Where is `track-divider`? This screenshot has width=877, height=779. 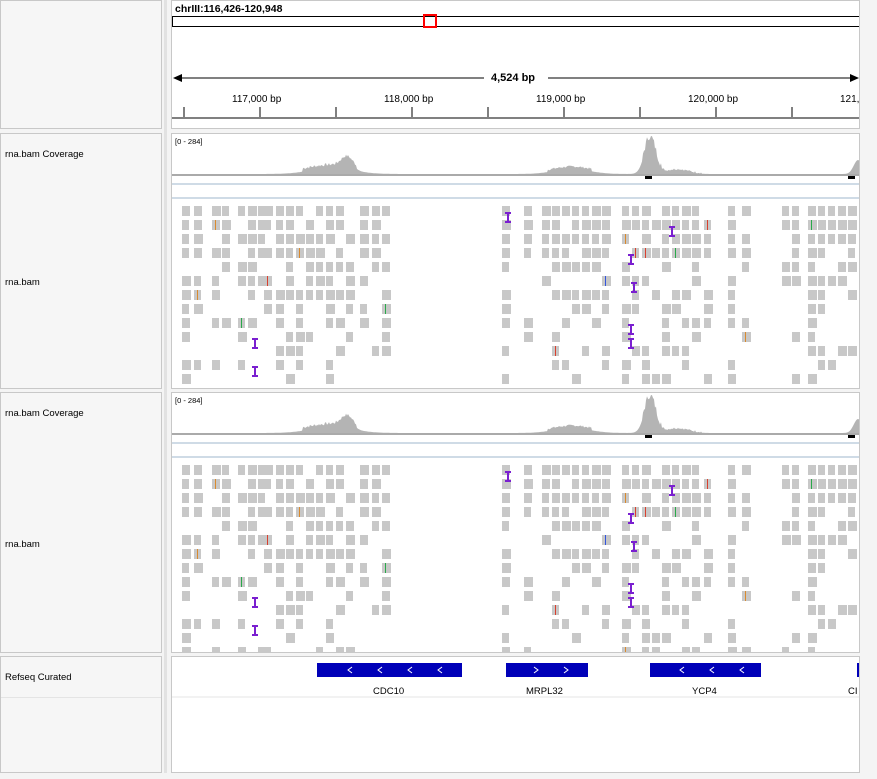
track-divider is located at coordinates (81, 697).